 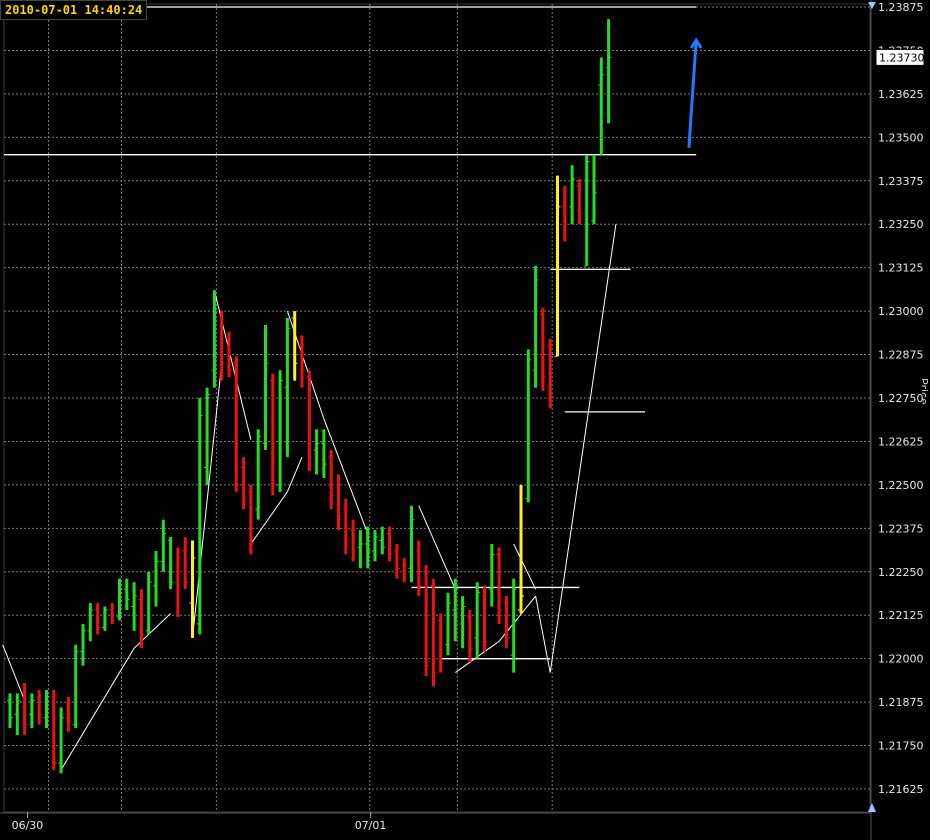 What do you see at coordinates (901, 615) in the screenshot?
I see `price-tick-label: 1.22125` at bounding box center [901, 615].